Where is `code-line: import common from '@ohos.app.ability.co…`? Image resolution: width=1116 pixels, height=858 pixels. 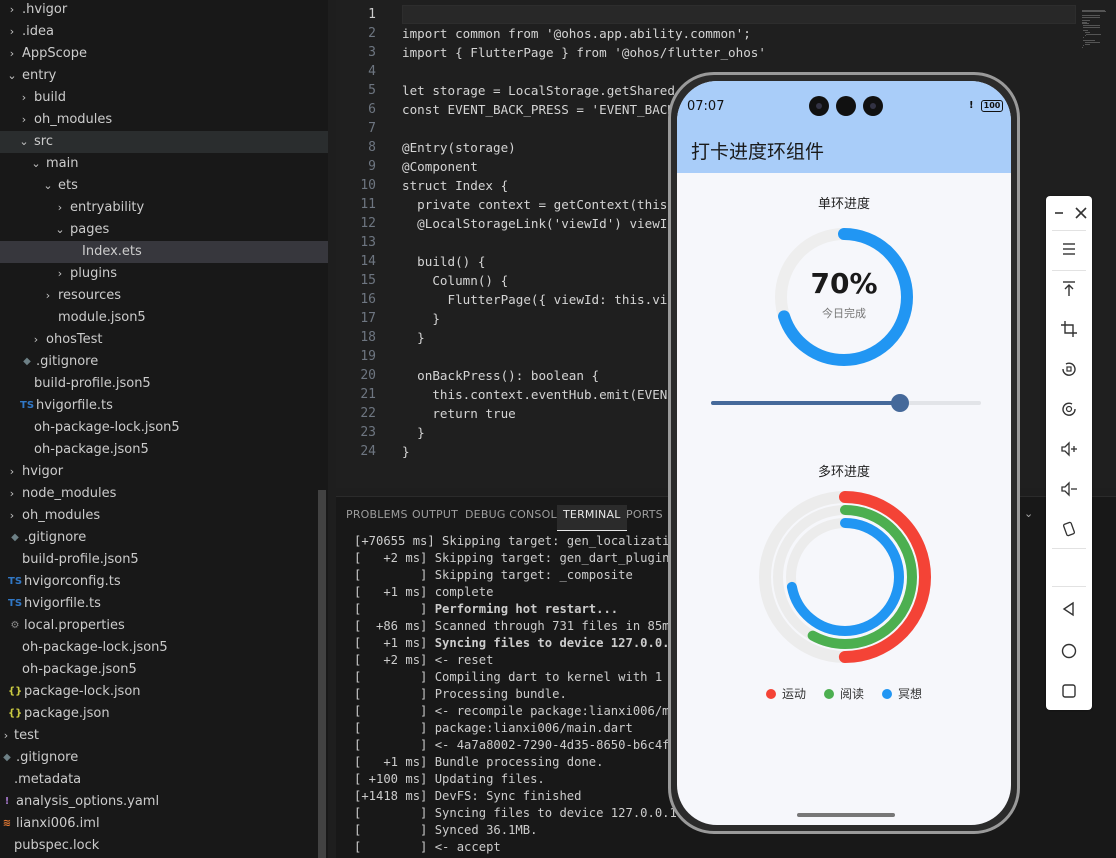 code-line: import common from '@ohos.app.ability.co… is located at coordinates (576, 33).